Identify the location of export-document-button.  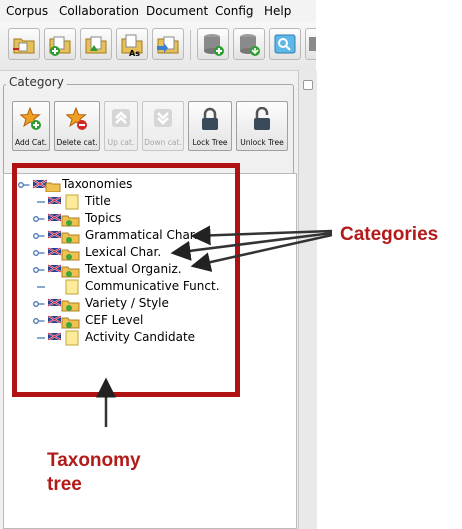
(96, 44).